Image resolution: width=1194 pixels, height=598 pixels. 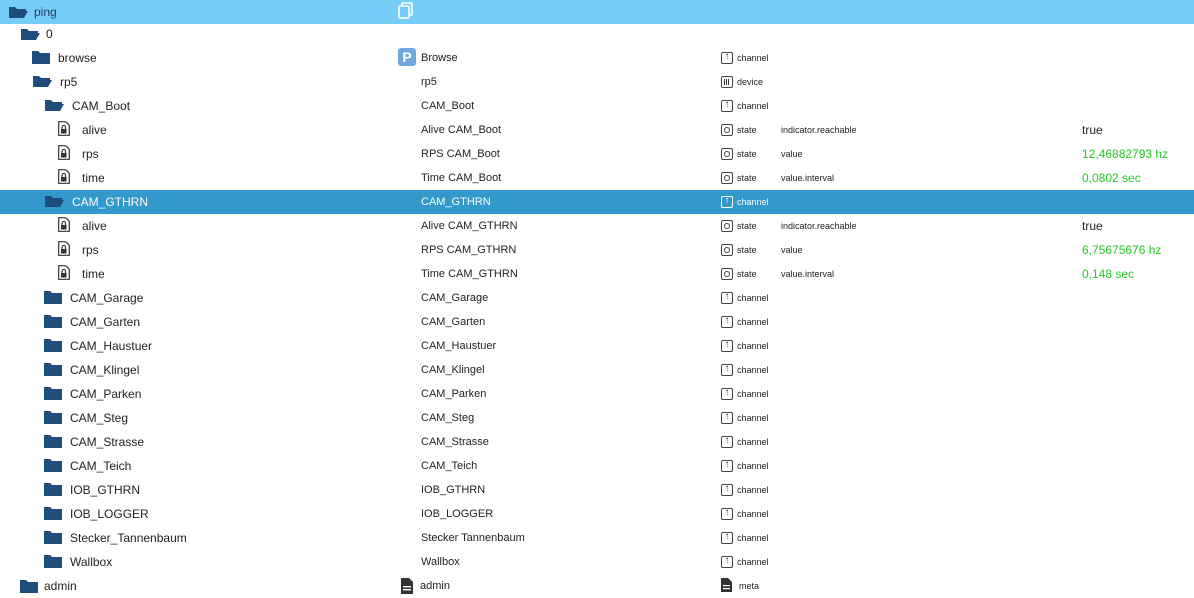 I want to click on tree-item-name: CAM_GTHRN, so click(x=110, y=202).